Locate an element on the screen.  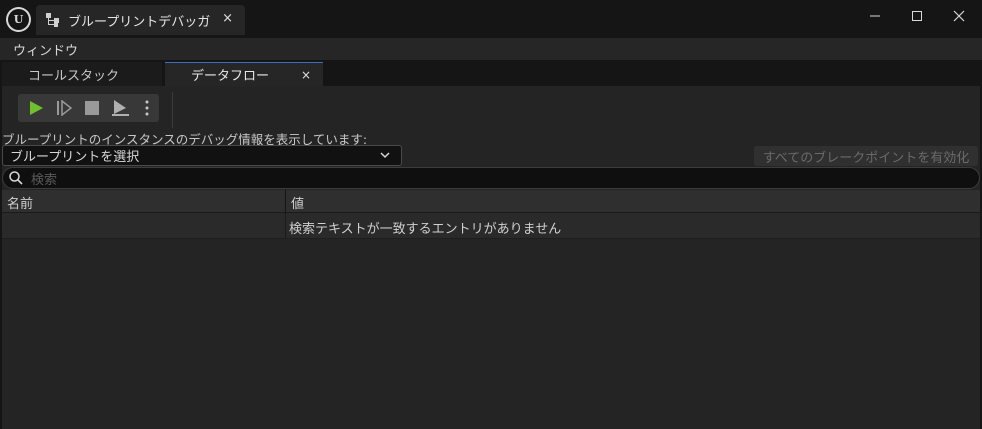
blueprint-debugger-icon is located at coordinates (53, 20).